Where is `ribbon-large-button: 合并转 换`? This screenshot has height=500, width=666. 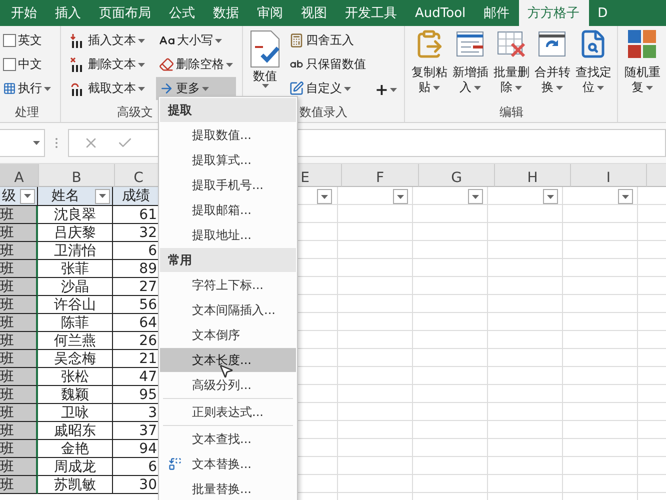 ribbon-large-button: 合并转 换 is located at coordinates (552, 66).